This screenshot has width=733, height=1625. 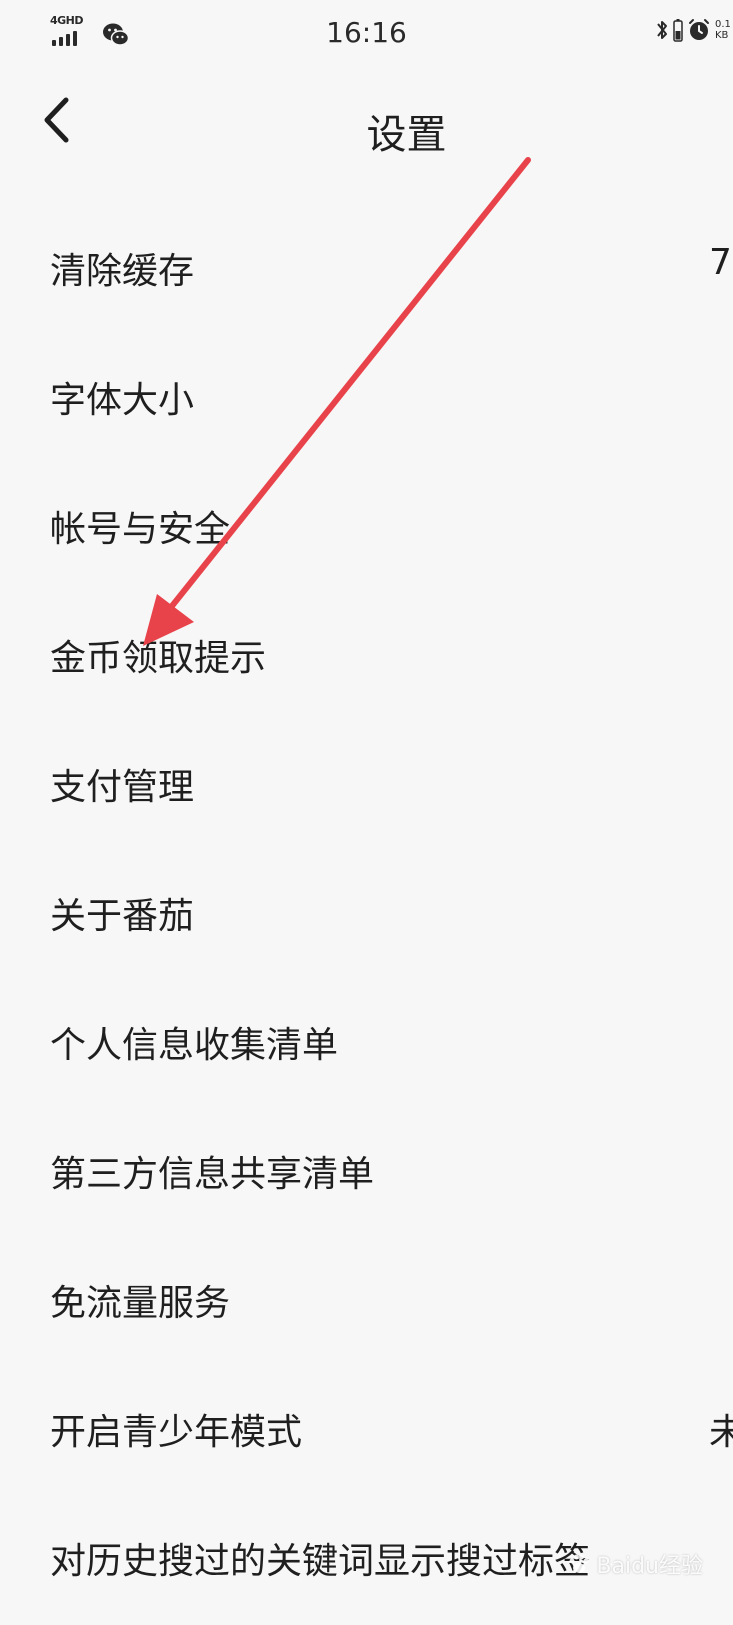 What do you see at coordinates (366, 399) in the screenshot?
I see `setting-font-size: 字体大小` at bounding box center [366, 399].